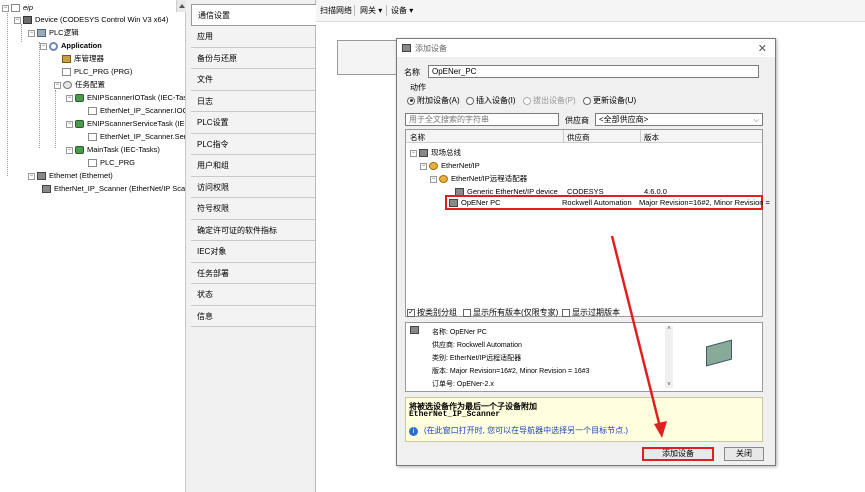 The height and width of the screenshot is (492, 865). I want to click on arrow-head, so click(660, 429).